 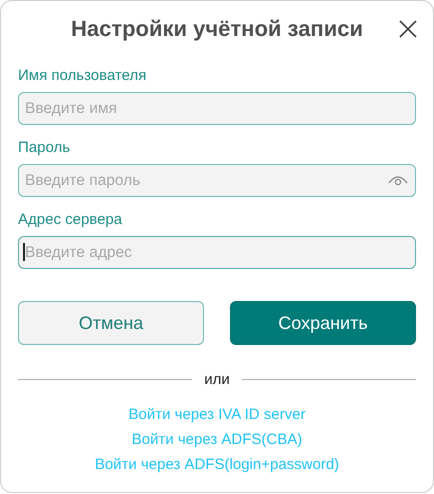 What do you see at coordinates (217, 108) in the screenshot?
I see `input-field: Введите имя` at bounding box center [217, 108].